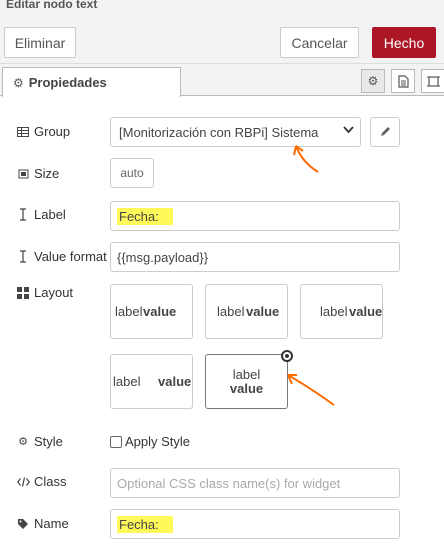 This screenshot has width=444, height=547. Describe the element at coordinates (52, 131) in the screenshot. I see `group-label-text: Group` at that location.